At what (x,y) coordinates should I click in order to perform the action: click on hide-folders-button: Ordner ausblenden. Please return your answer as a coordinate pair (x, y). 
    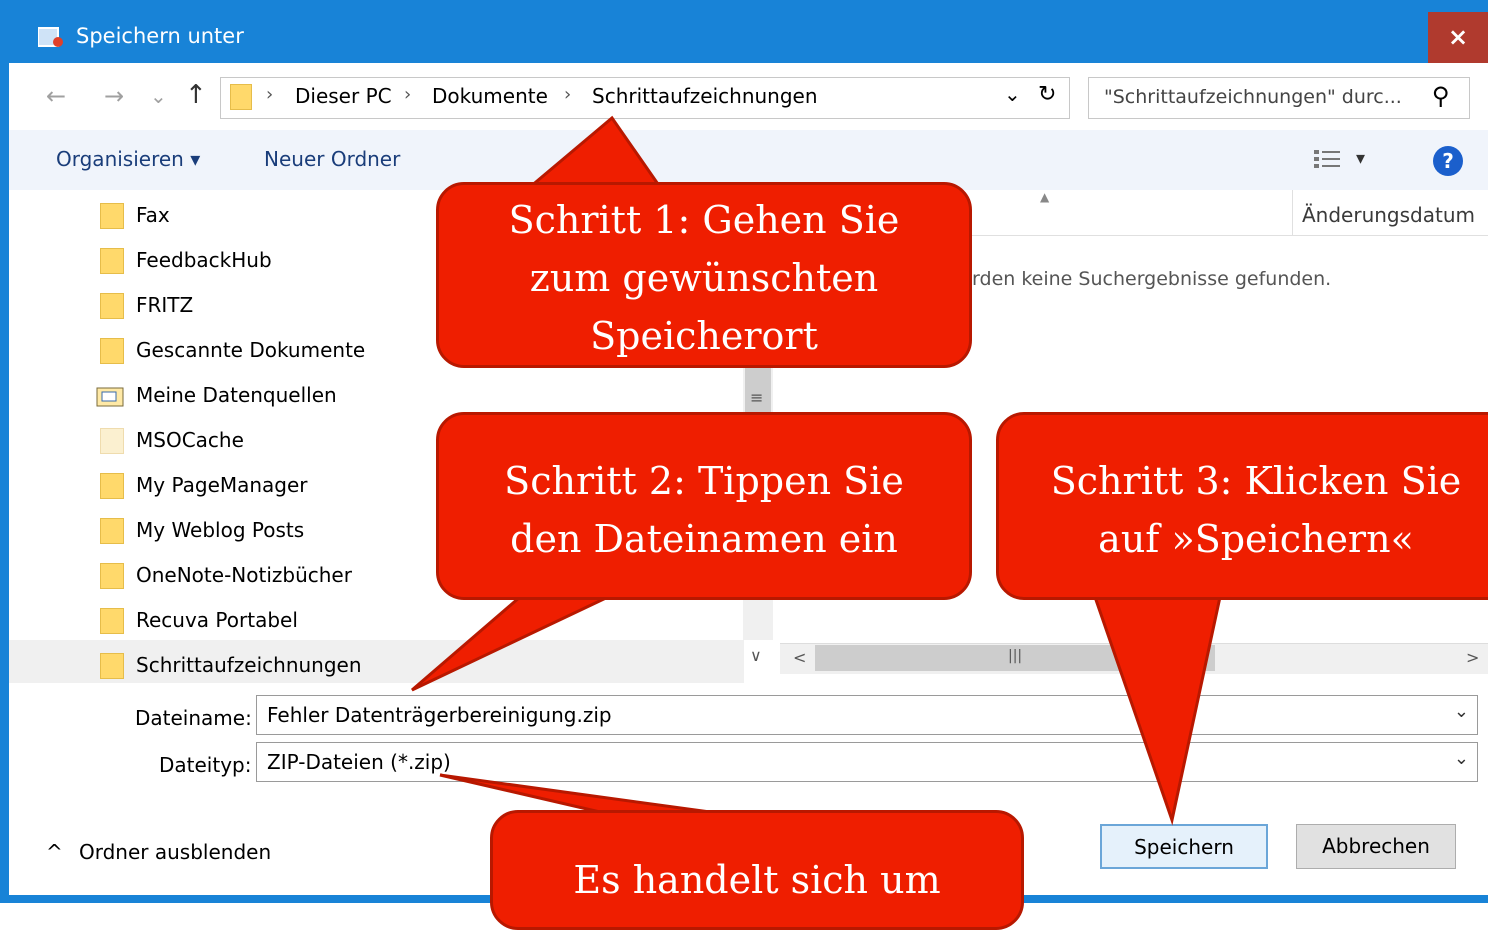
    Looking at the image, I should click on (175, 852).